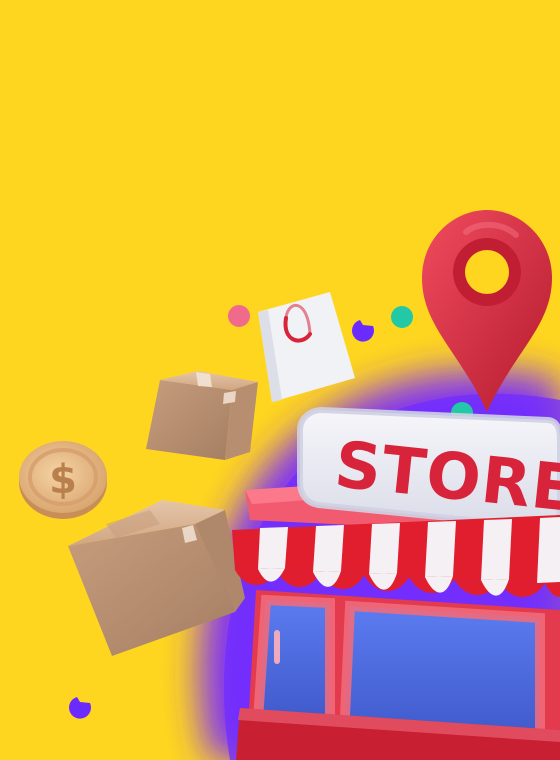 The height and width of the screenshot is (760, 560). I want to click on store-sign: STORE, so click(428, 468).